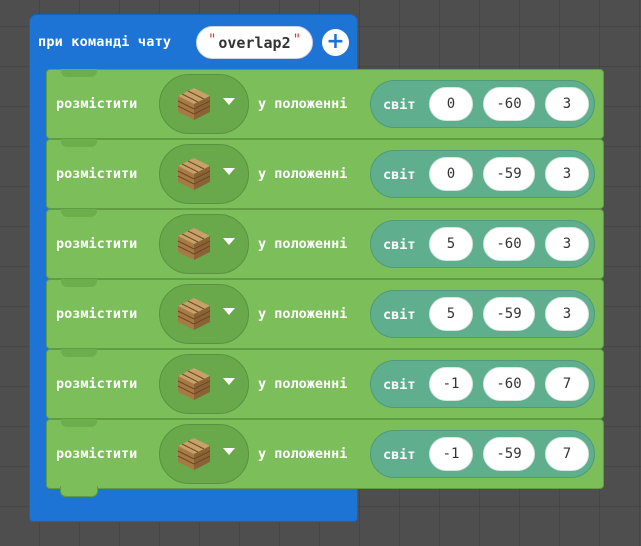 The width and height of the screenshot is (641, 546). Describe the element at coordinates (482, 454) in the screenshot. I see `world-position-reporter: світ -1 -59 7` at that location.